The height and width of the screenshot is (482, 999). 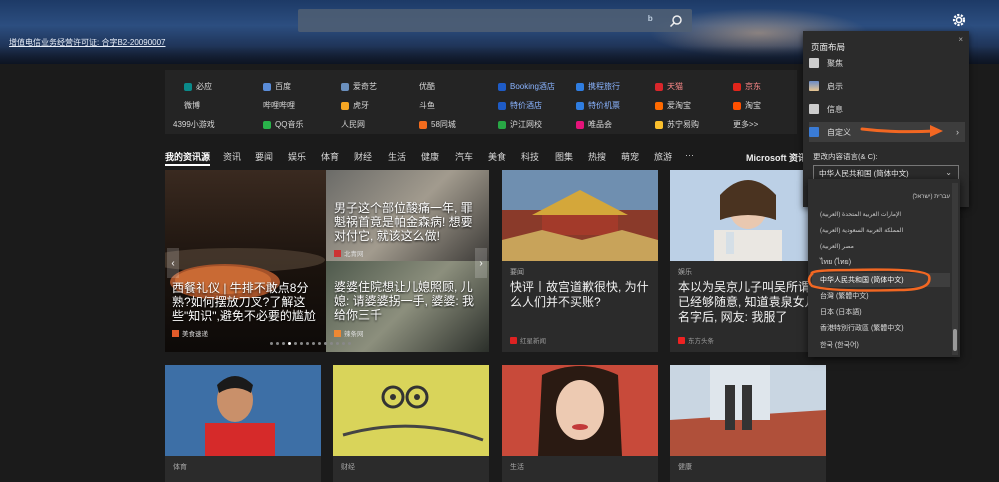 What do you see at coordinates (881, 262) in the screenshot?
I see `language-option: ไทย (ไทย)` at bounding box center [881, 262].